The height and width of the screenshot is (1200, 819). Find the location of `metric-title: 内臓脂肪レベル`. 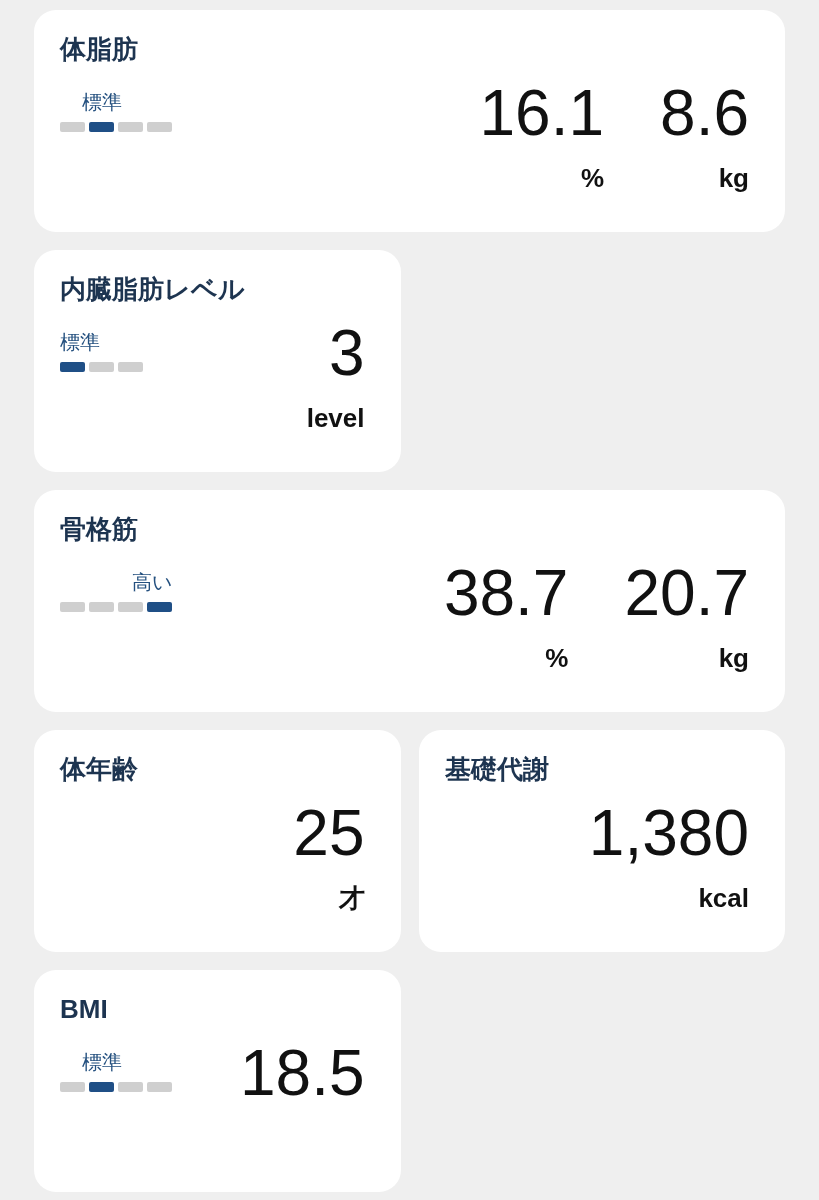

metric-title: 内臓脂肪レベル is located at coordinates (152, 290).